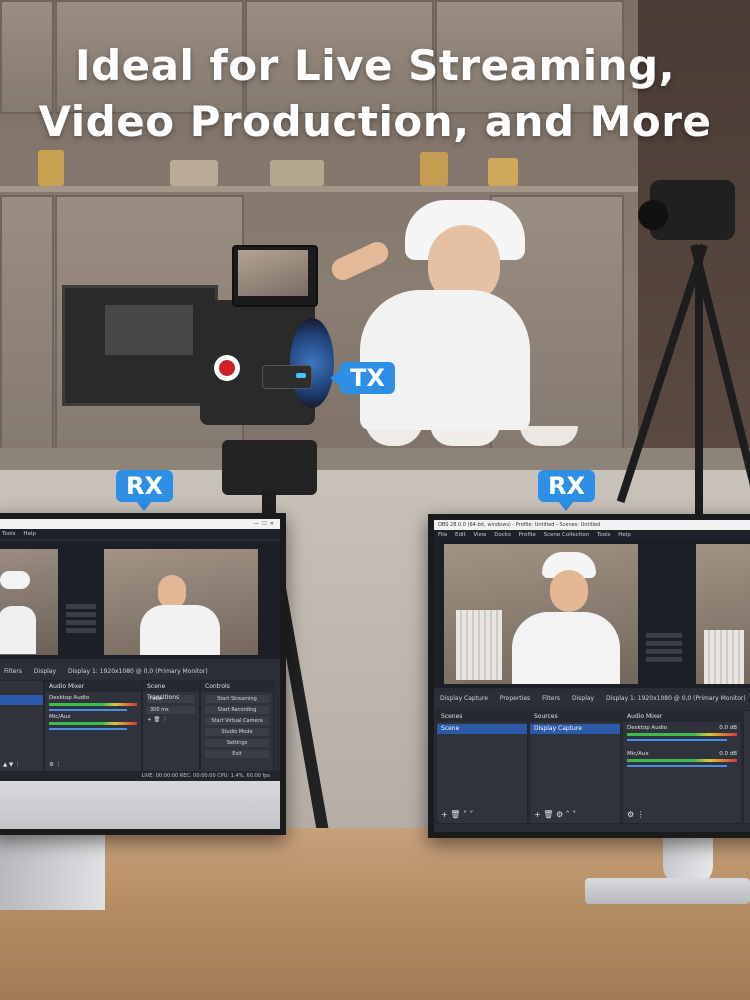 This screenshot has height=1000, width=750. I want to click on menu-edit: Edit, so click(460, 535).